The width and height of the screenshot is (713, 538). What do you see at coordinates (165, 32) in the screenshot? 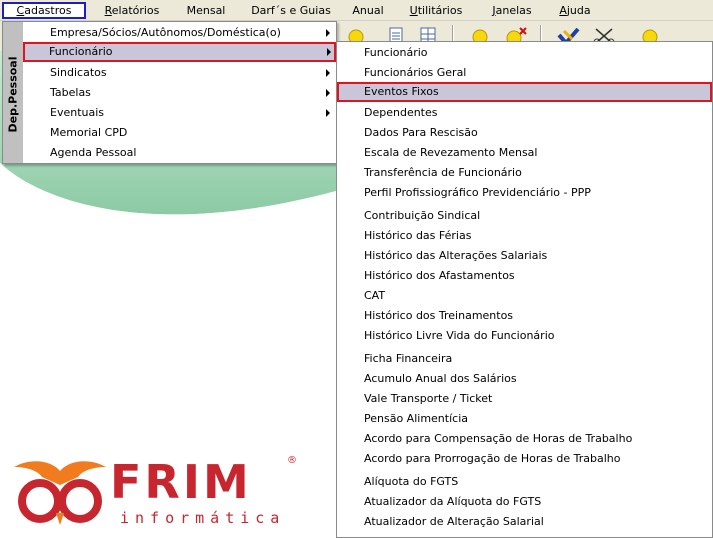
I see `menu-item-label: Empresa/Sócios/Autônomos/Doméstica(o)` at bounding box center [165, 32].